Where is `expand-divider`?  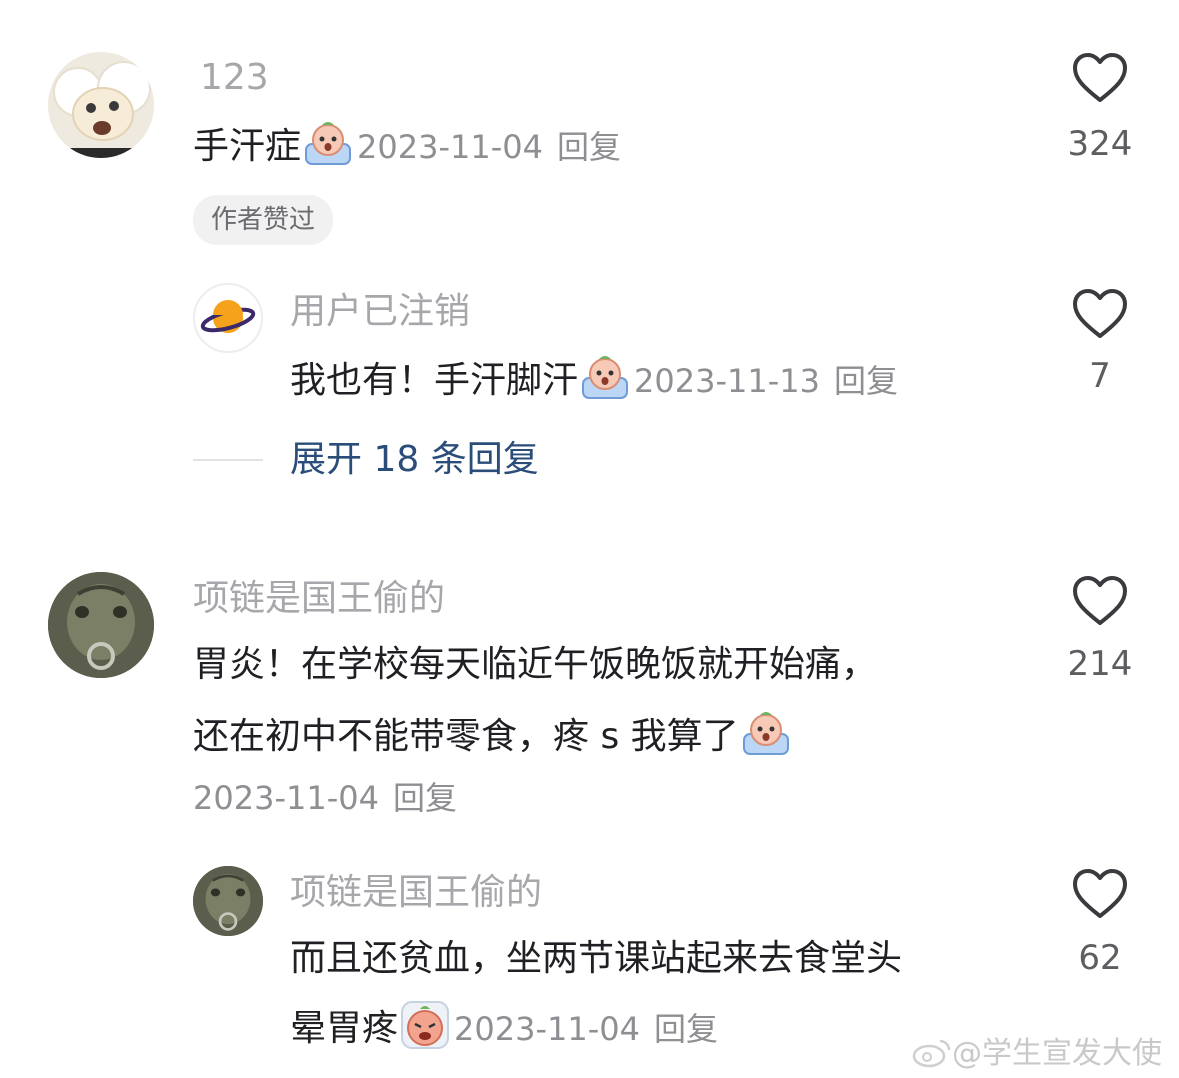 expand-divider is located at coordinates (228, 460).